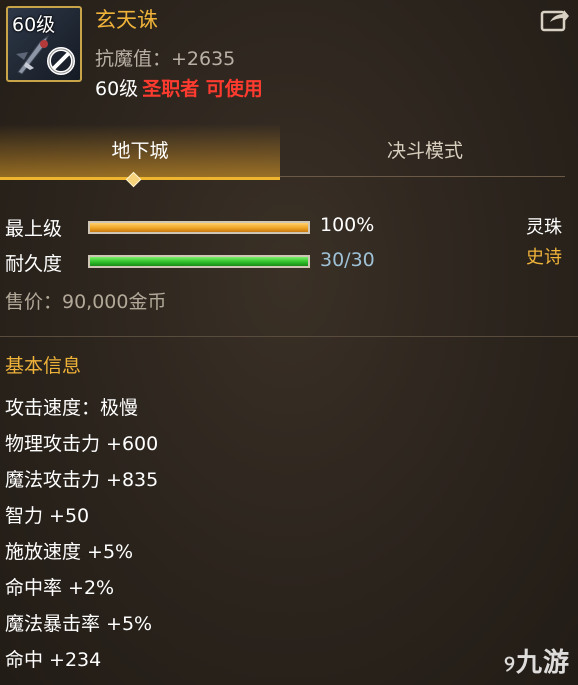  I want to click on durability-bar-fill, so click(199, 261).